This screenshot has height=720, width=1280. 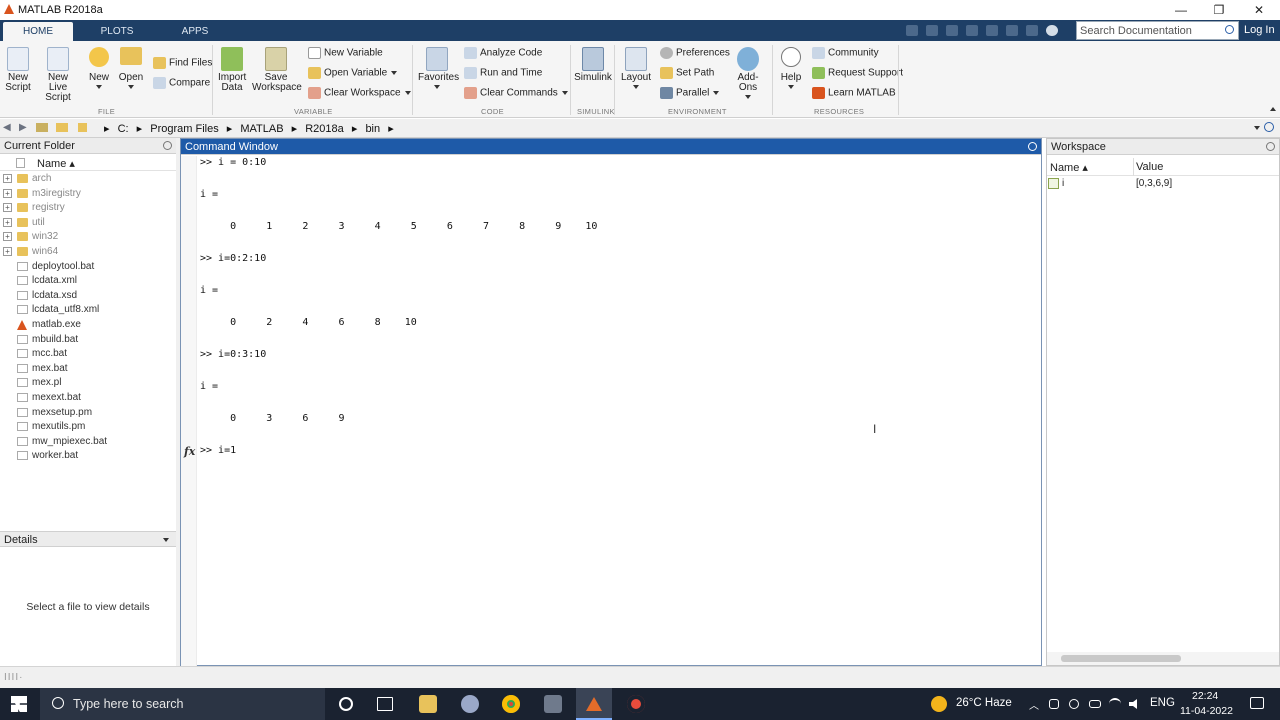 I want to click on preferences-button: Preferences, so click(x=695, y=53).